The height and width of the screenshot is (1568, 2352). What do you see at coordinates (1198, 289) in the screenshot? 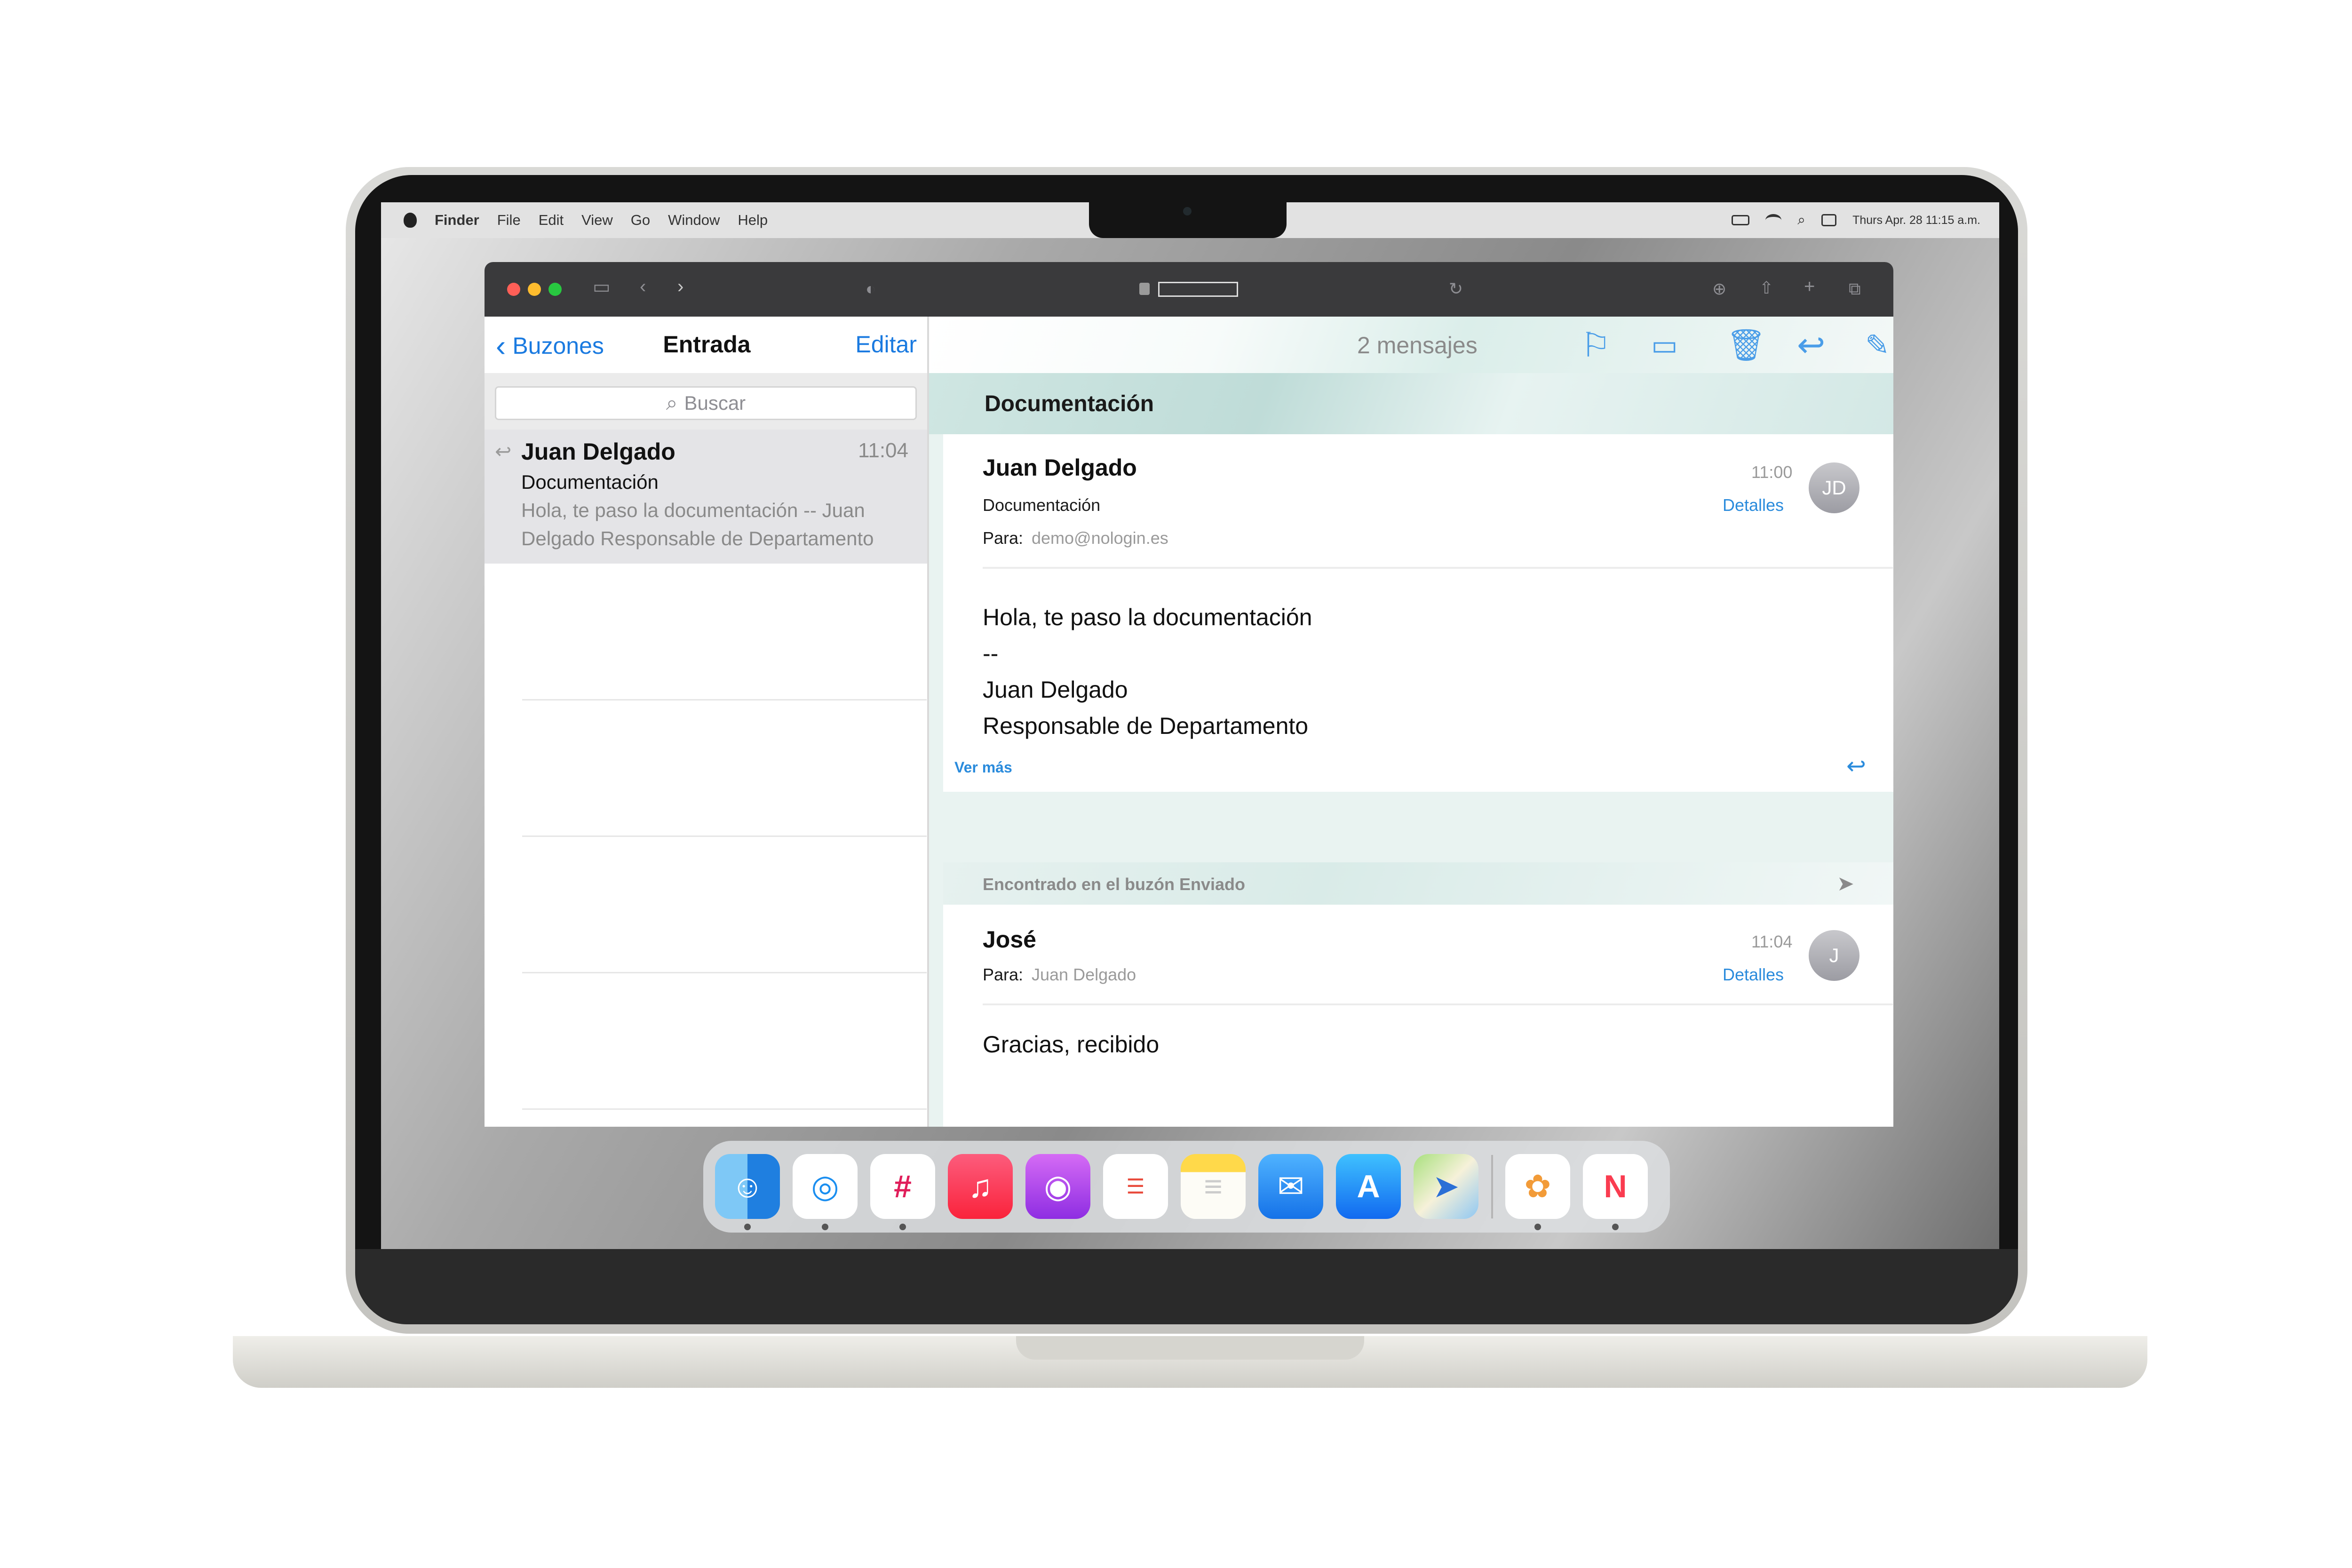
I see `address-bar` at bounding box center [1198, 289].